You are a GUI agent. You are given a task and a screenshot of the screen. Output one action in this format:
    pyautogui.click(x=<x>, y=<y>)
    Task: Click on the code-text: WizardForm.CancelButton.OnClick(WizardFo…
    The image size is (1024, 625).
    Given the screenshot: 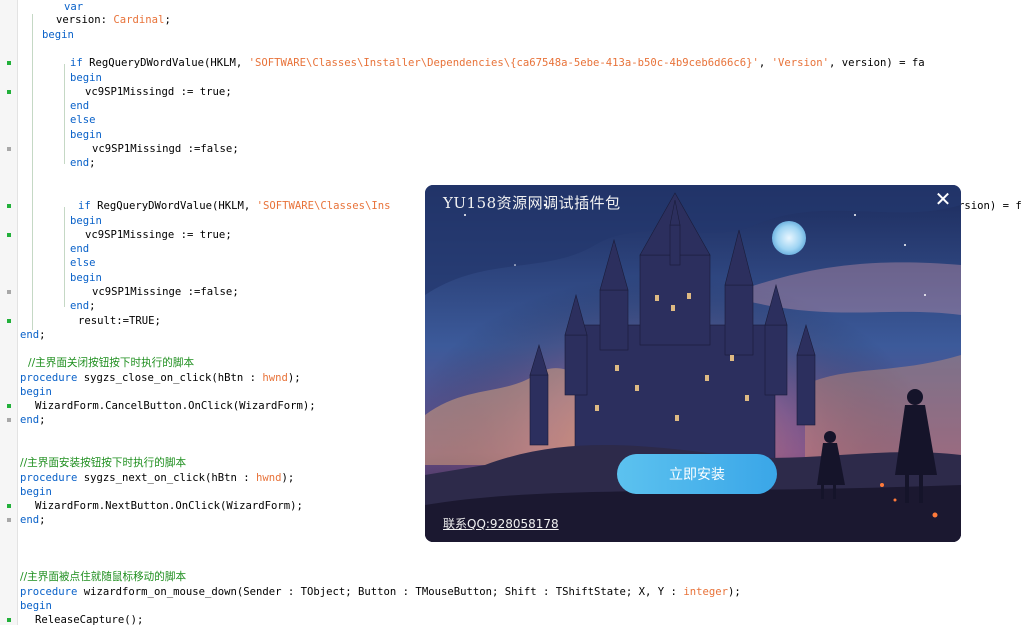 What is the action you would take?
    pyautogui.click(x=175, y=406)
    